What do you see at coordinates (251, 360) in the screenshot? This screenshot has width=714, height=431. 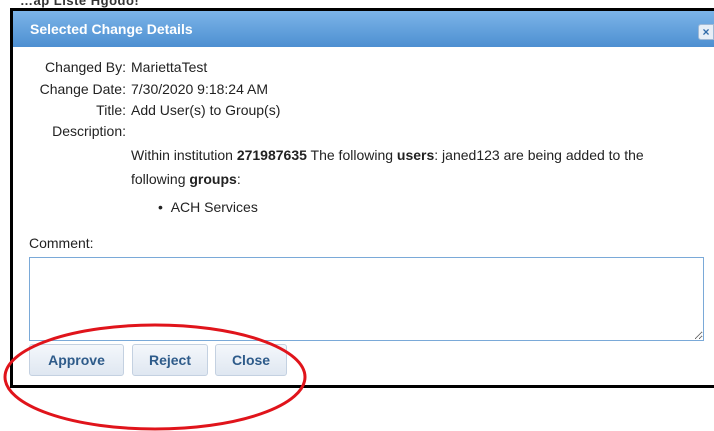 I see `close-button: Close` at bounding box center [251, 360].